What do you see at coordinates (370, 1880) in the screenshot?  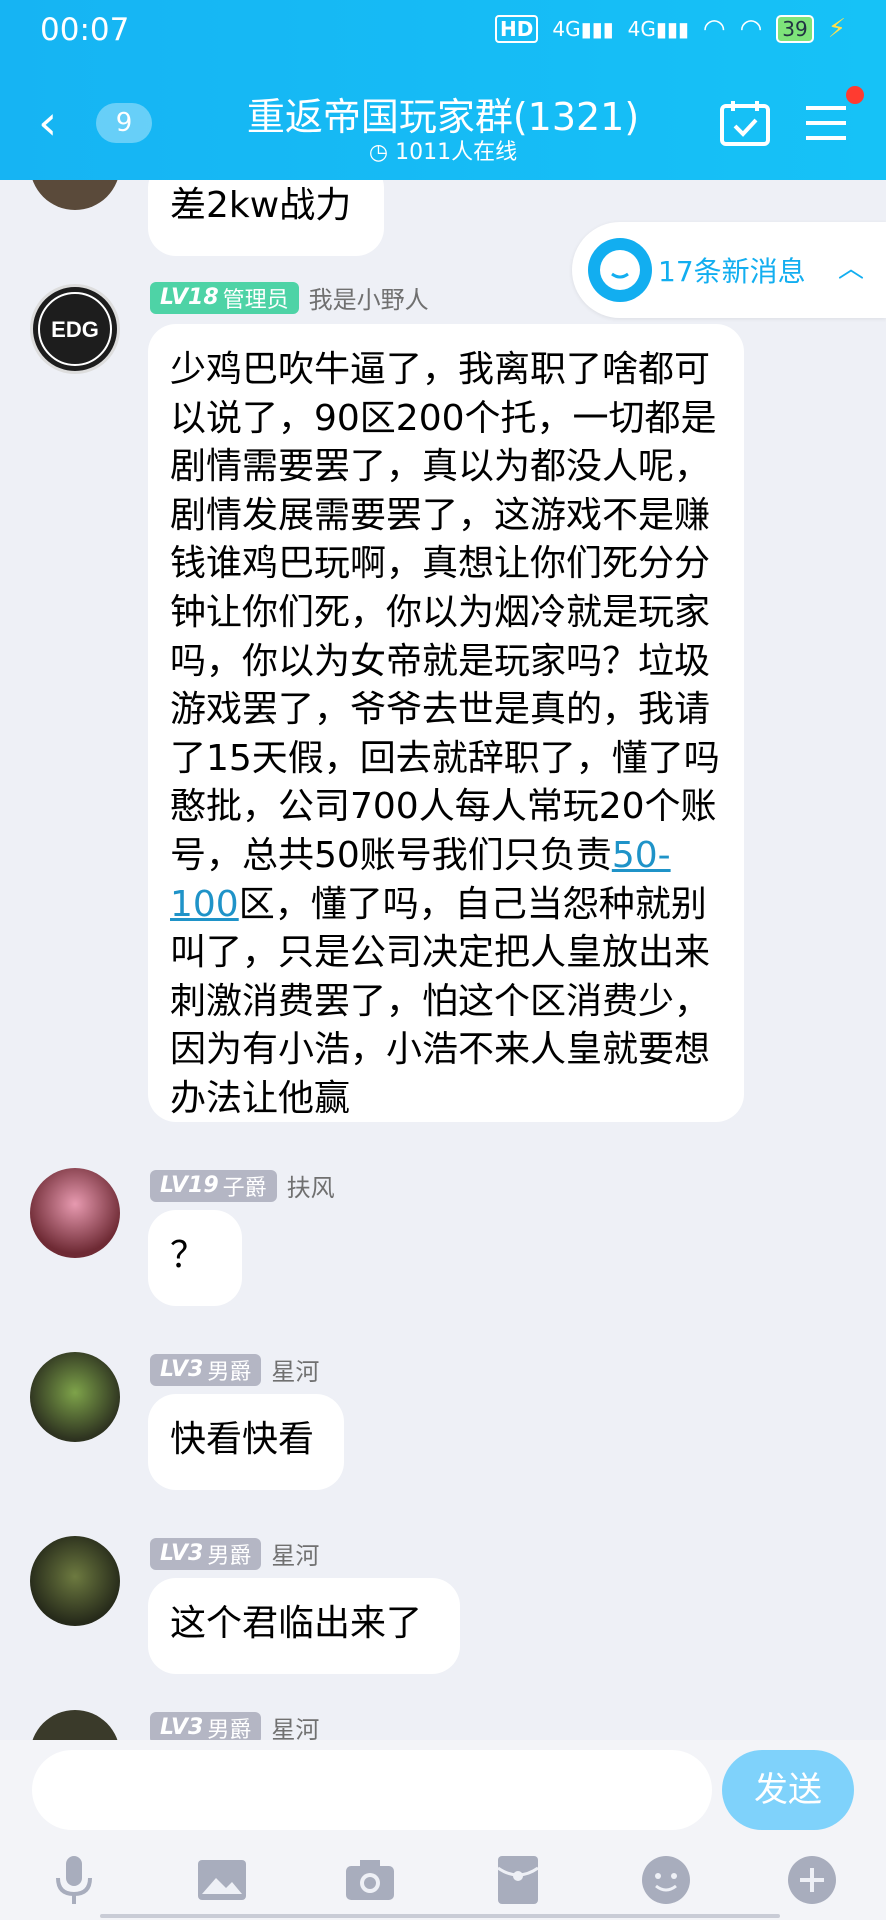 I see `camera-icon` at bounding box center [370, 1880].